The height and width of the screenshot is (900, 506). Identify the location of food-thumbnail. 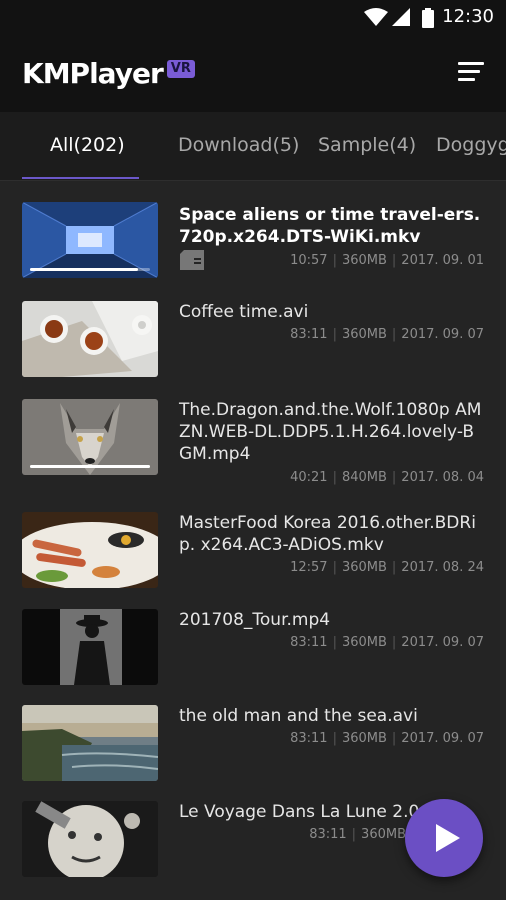
(90, 550).